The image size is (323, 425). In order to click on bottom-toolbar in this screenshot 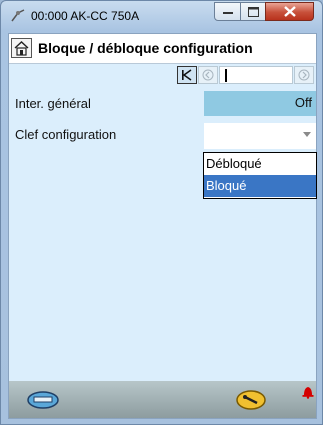, I will do `click(162, 399)`.